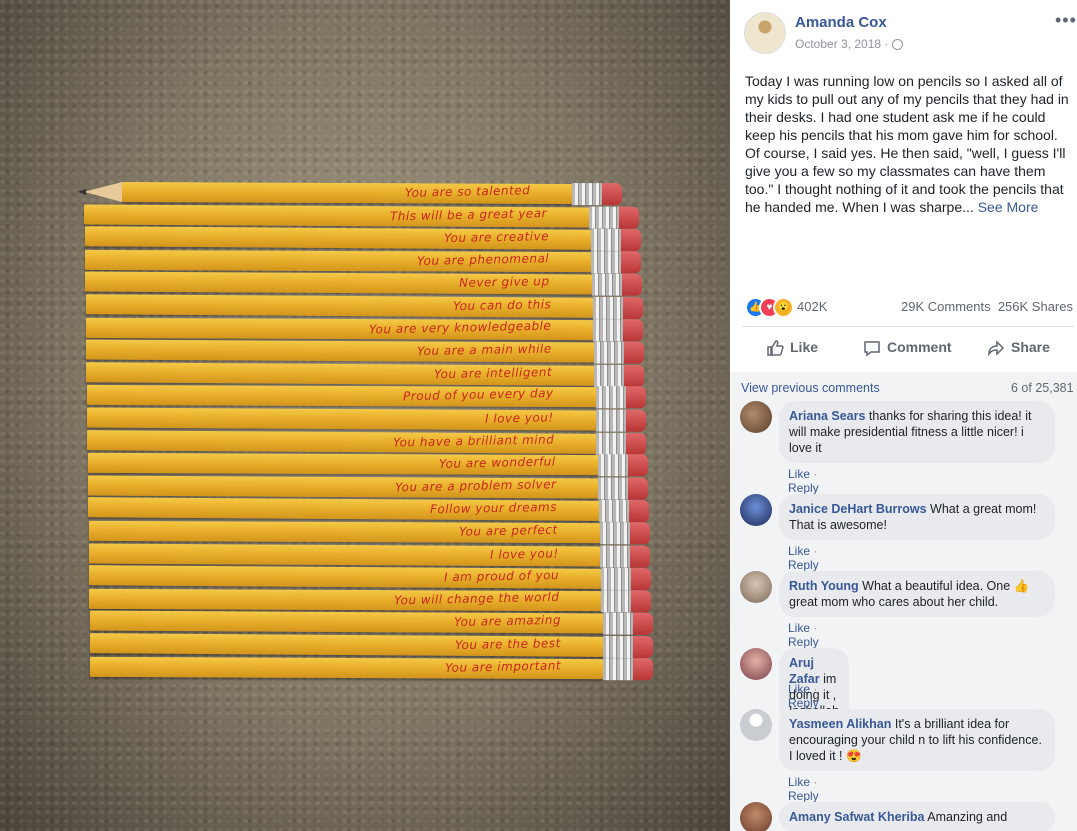 The width and height of the screenshot is (1077, 831). What do you see at coordinates (765, 33) in the screenshot?
I see `author-avatar` at bounding box center [765, 33].